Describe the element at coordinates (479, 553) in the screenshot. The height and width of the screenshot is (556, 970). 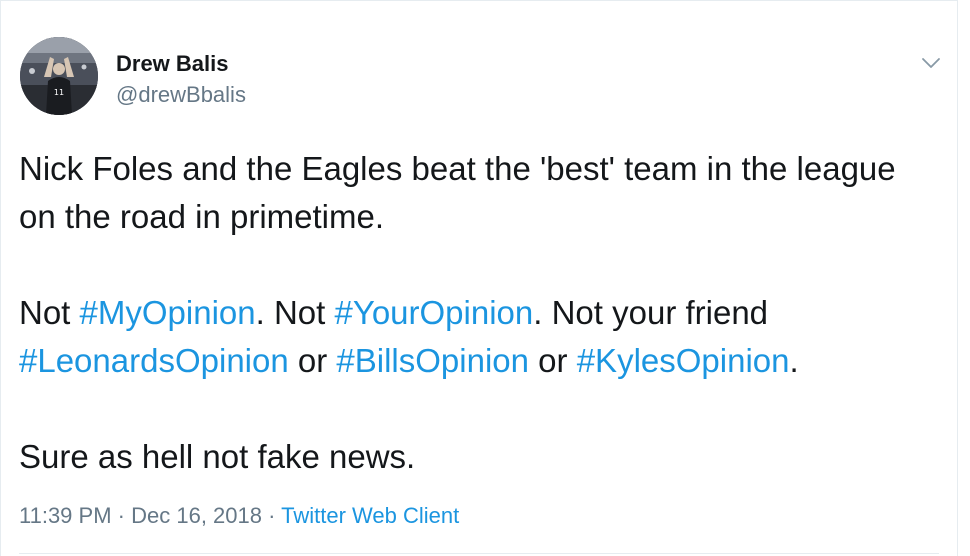
I see `divider` at that location.